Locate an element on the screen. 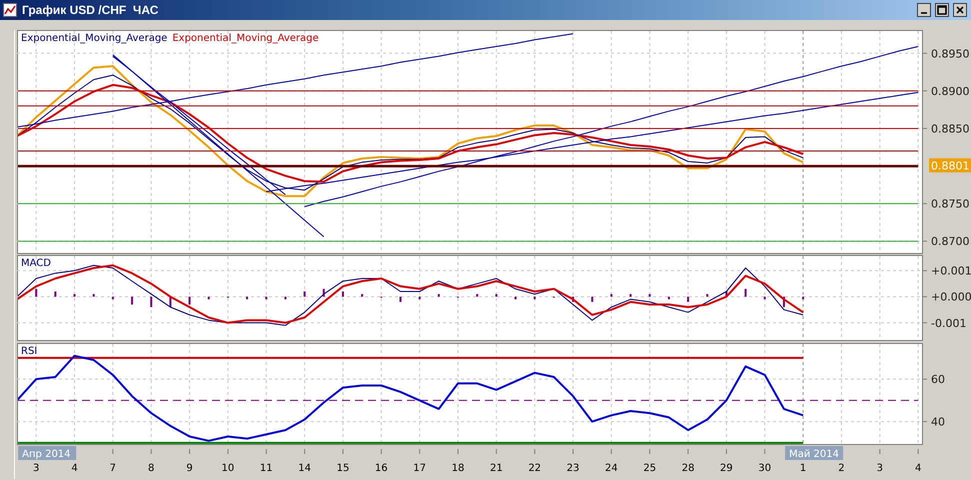 This screenshot has height=480, width=971. axis-label: 23 is located at coordinates (573, 468).